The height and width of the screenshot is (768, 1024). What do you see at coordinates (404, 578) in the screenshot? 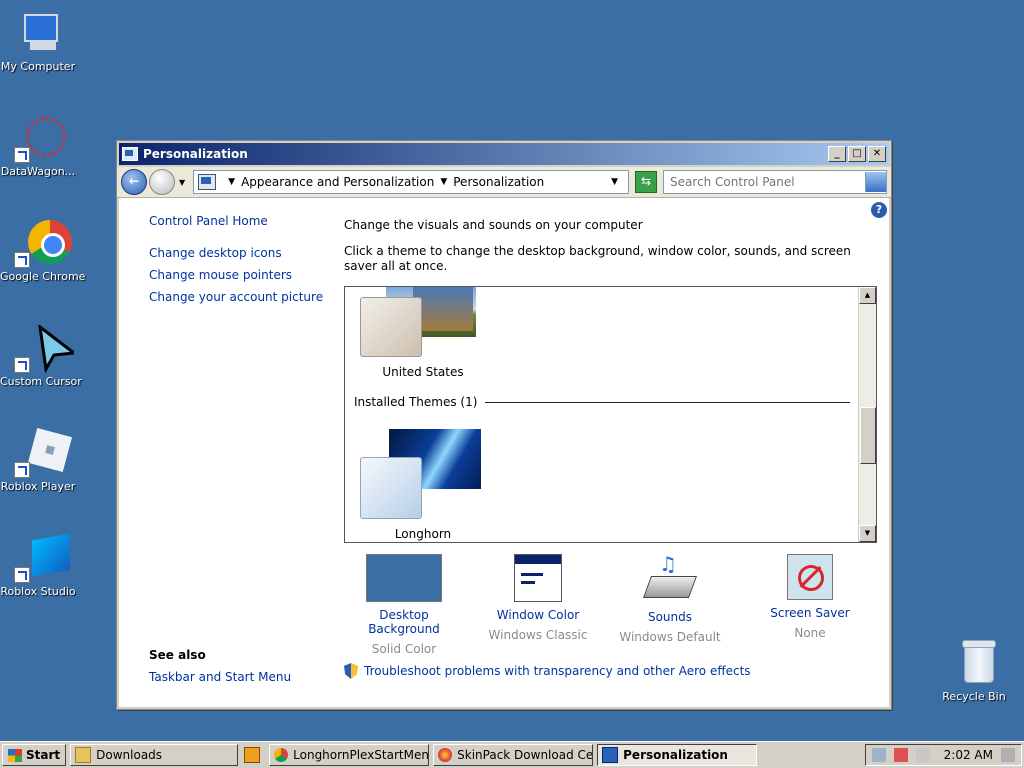
I see `desktop-background-swatch-icon` at bounding box center [404, 578].